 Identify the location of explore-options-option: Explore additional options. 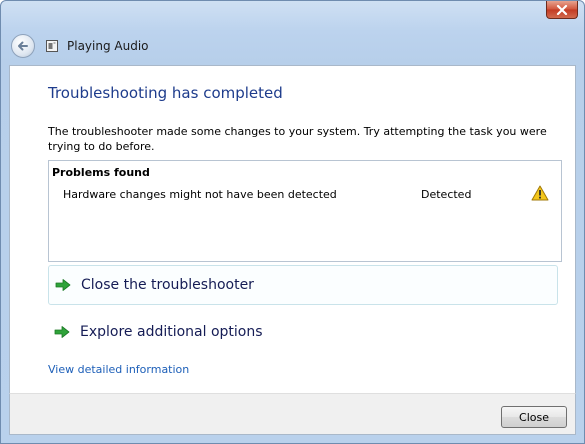
(303, 332).